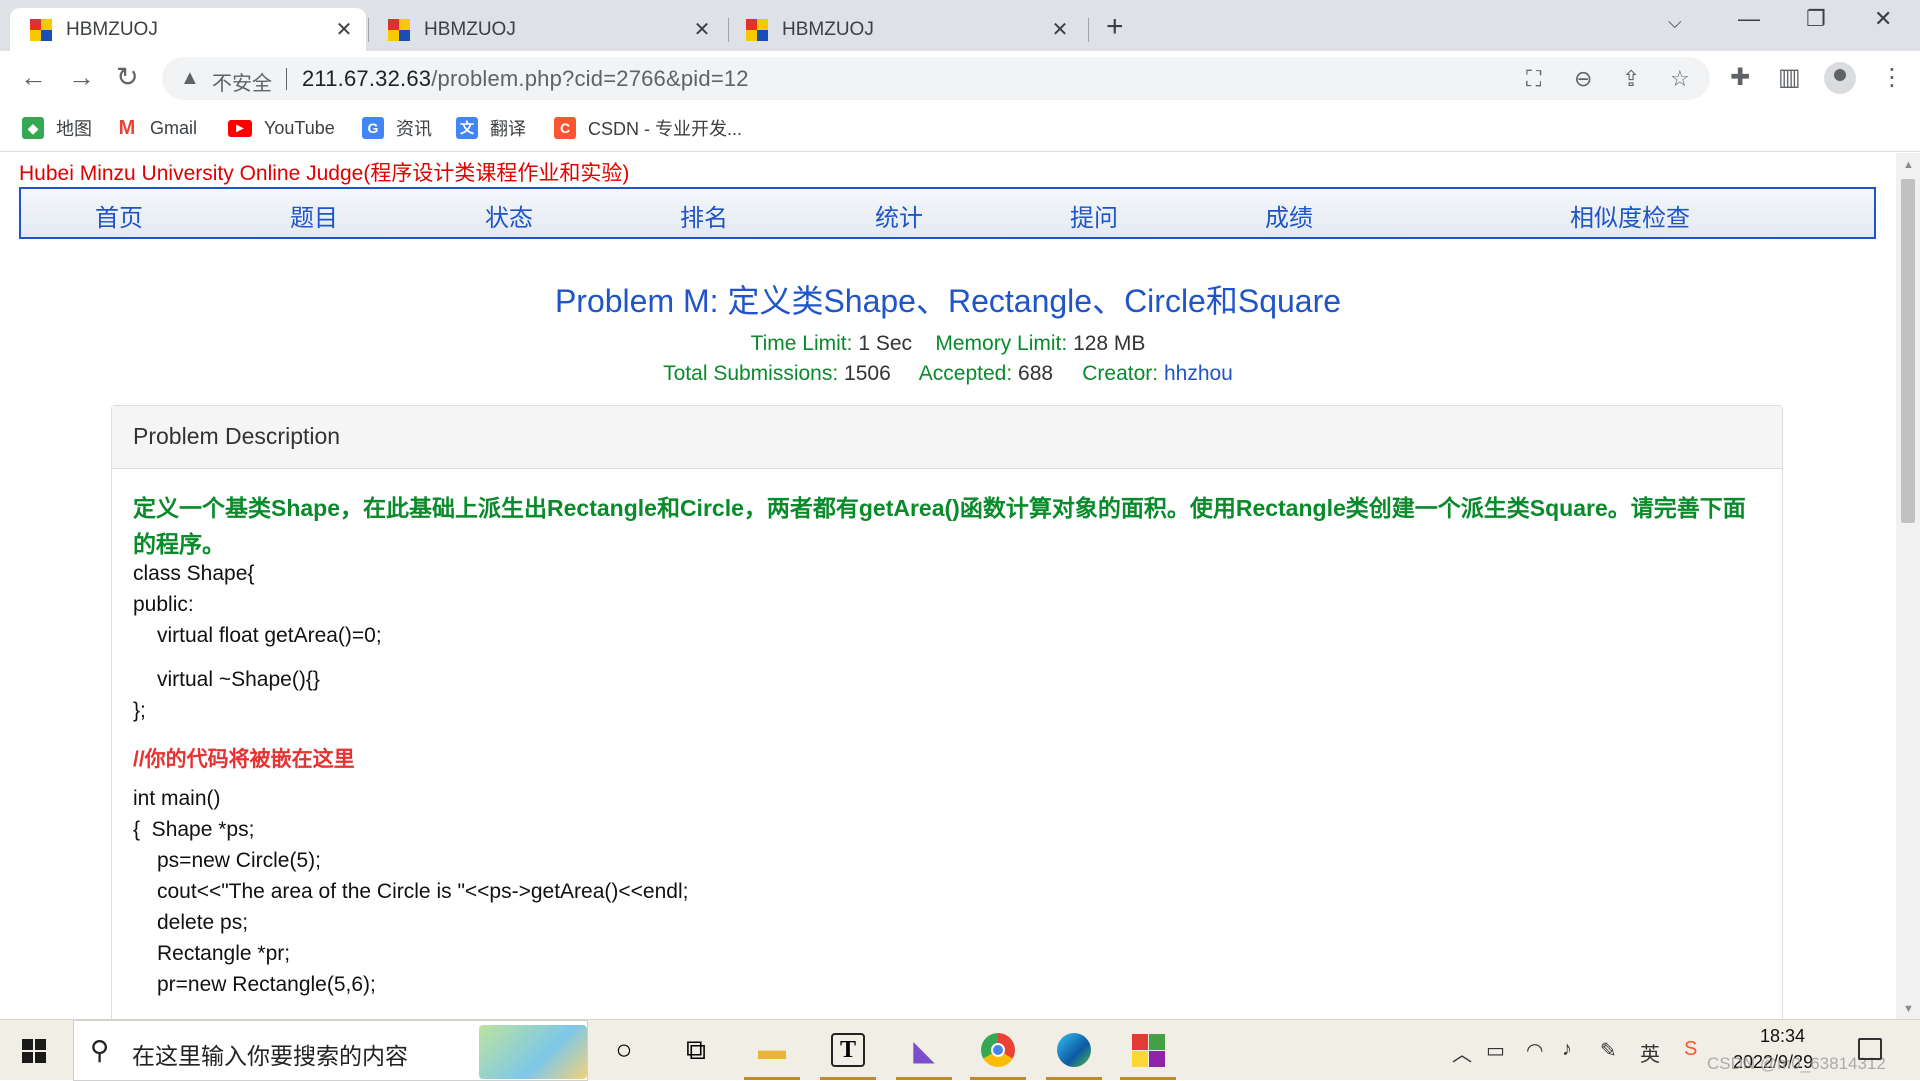 The width and height of the screenshot is (1920, 1081). I want to click on bookmark-maps: ◆ 地图, so click(57, 128).